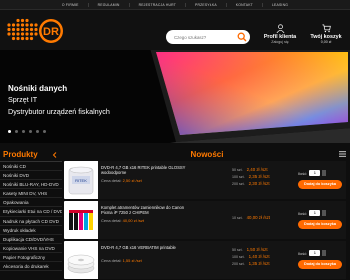  What do you see at coordinates (70, 5) in the screenshot?
I see `nav-o-firmie: O FIRMIE` at bounding box center [70, 5].